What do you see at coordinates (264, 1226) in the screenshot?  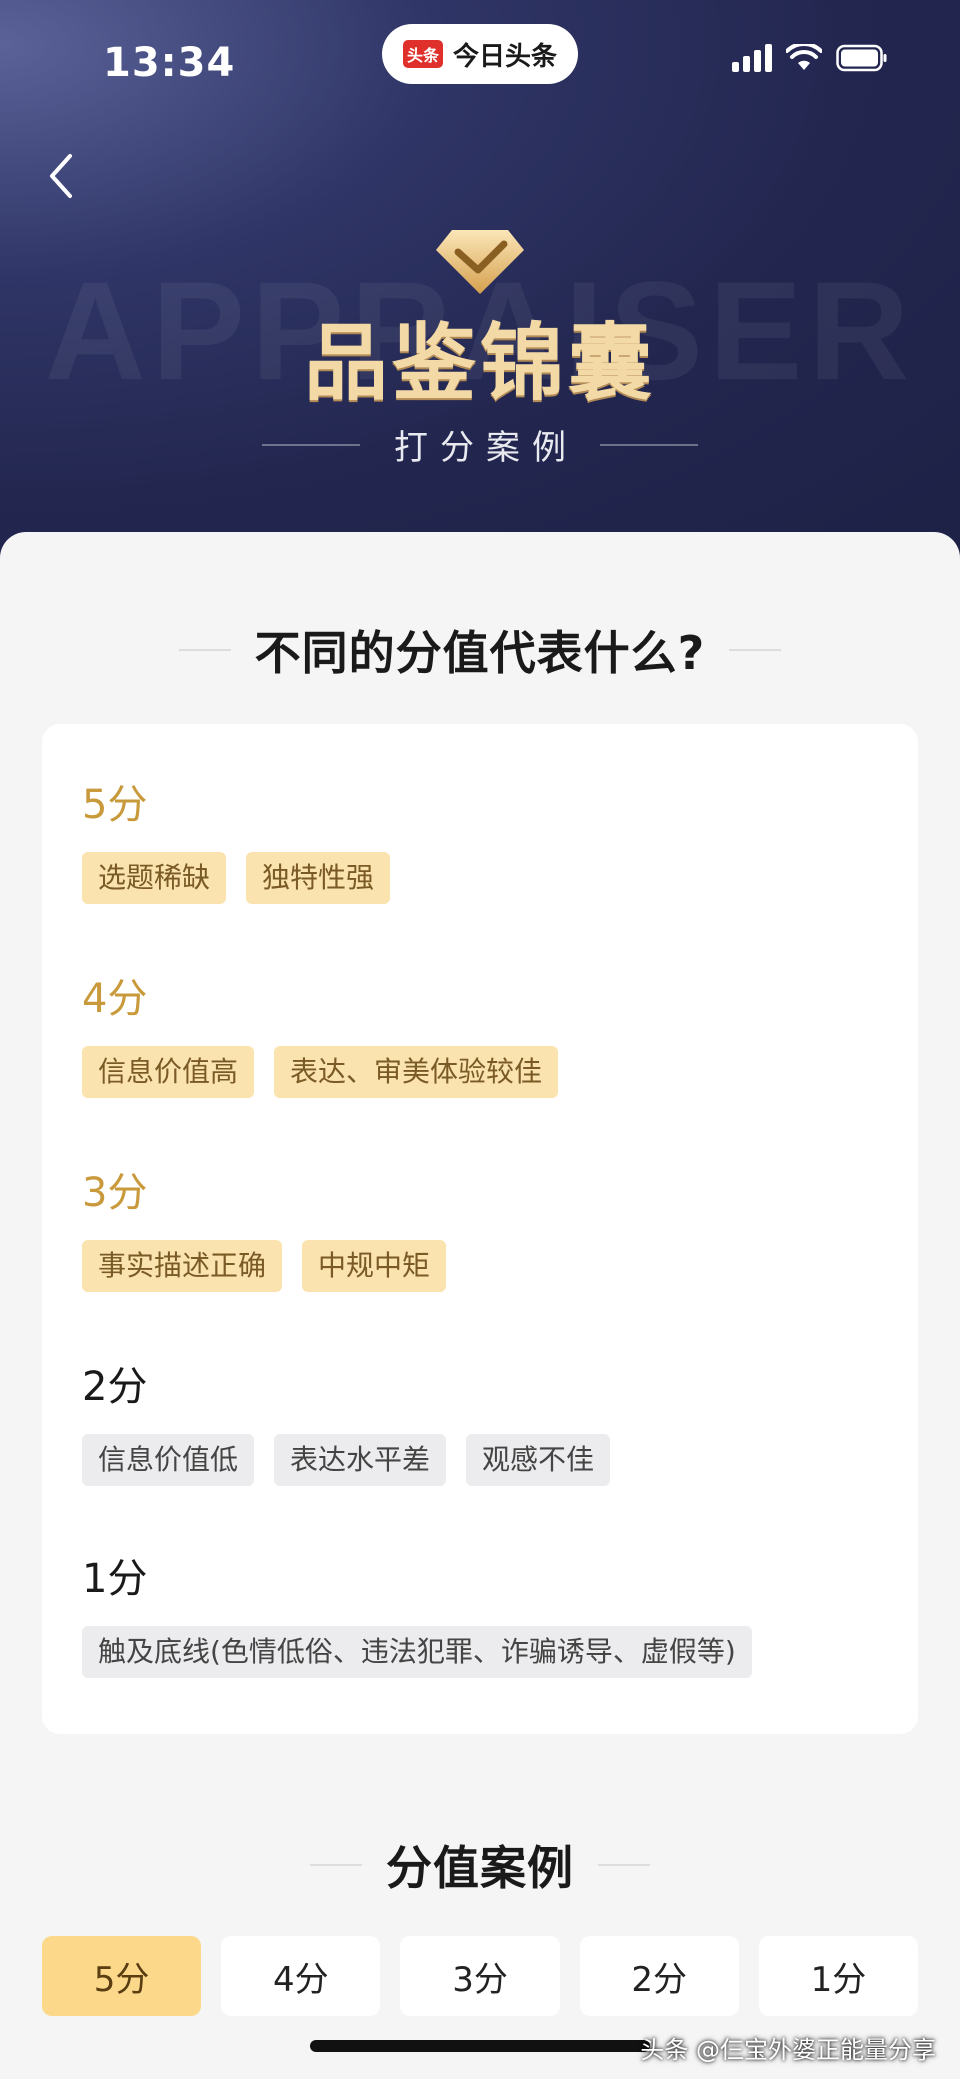 I see `score-group-3: 3分 事实描述正确 中规中矩` at bounding box center [264, 1226].